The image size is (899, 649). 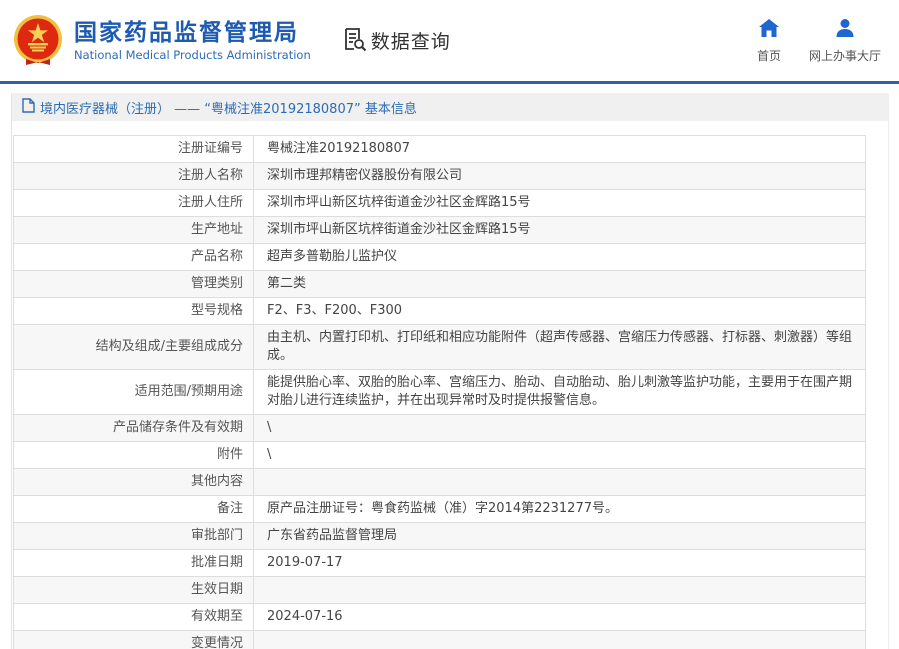 I want to click on row-label: 产品名称, so click(x=133, y=257).